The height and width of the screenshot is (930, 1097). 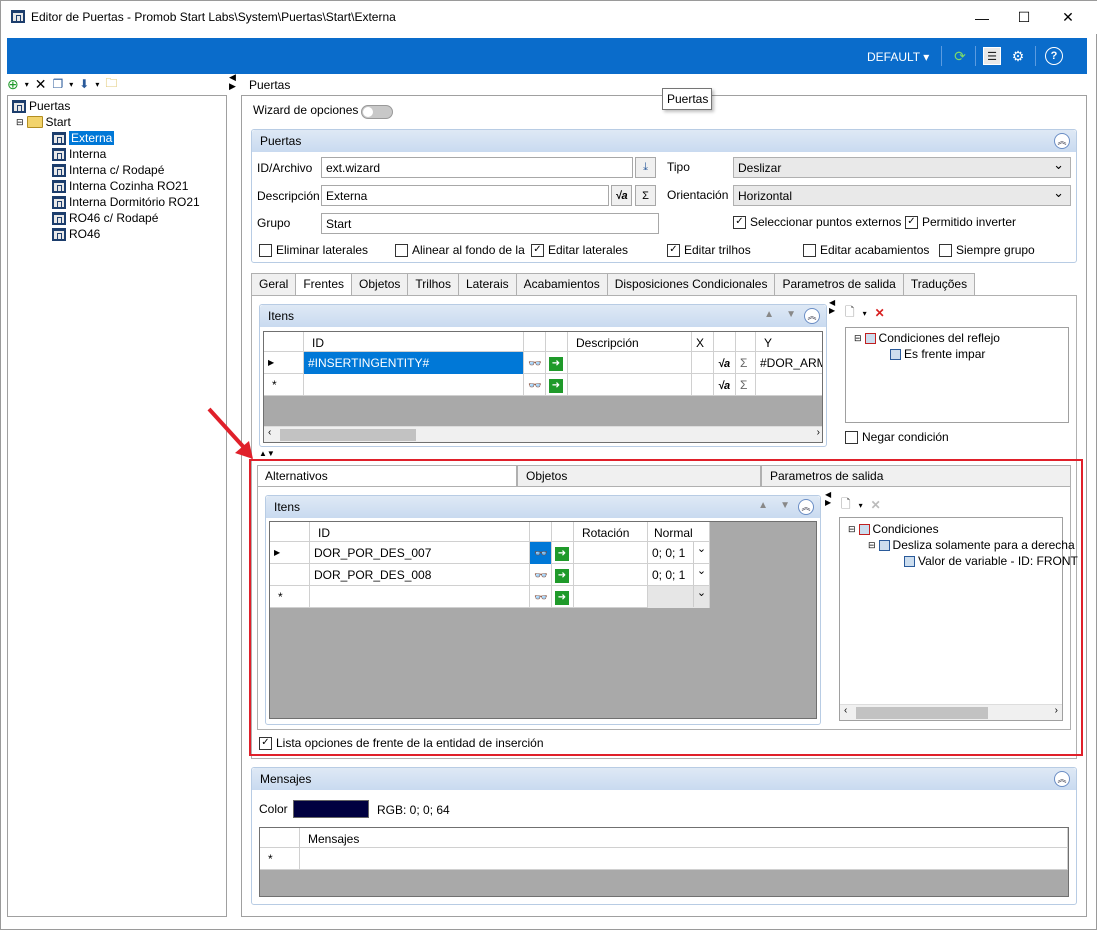 I want to click on list-view-icon: ☰, so click(x=992, y=56).